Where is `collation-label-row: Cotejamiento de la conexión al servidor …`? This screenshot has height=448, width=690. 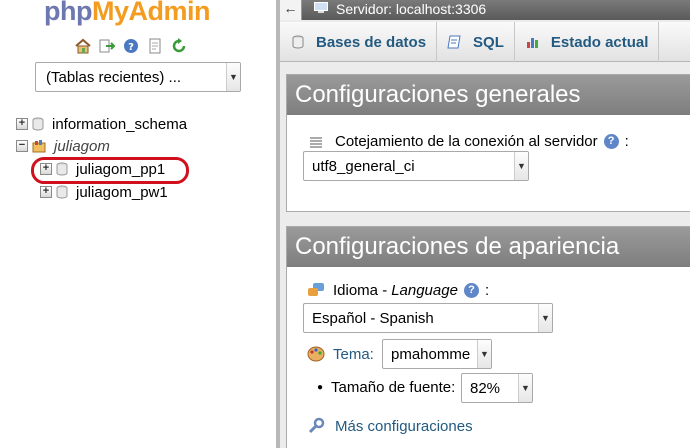
collation-label-row: Cotejamiento de la conexión al servidor … is located at coordinates (469, 141).